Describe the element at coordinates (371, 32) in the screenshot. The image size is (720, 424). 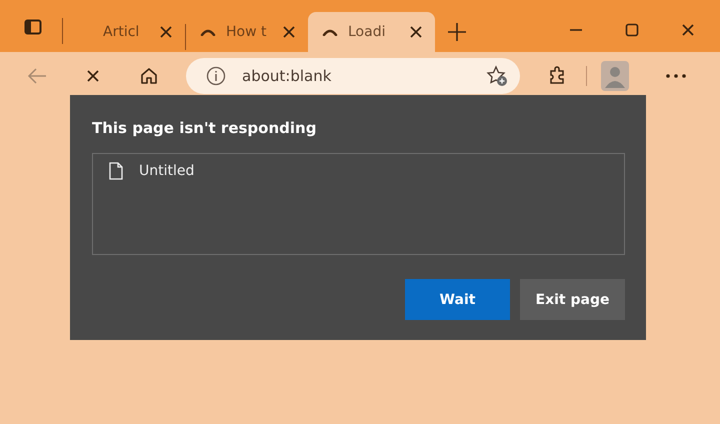
I see `browser-tab: Loadi` at that location.